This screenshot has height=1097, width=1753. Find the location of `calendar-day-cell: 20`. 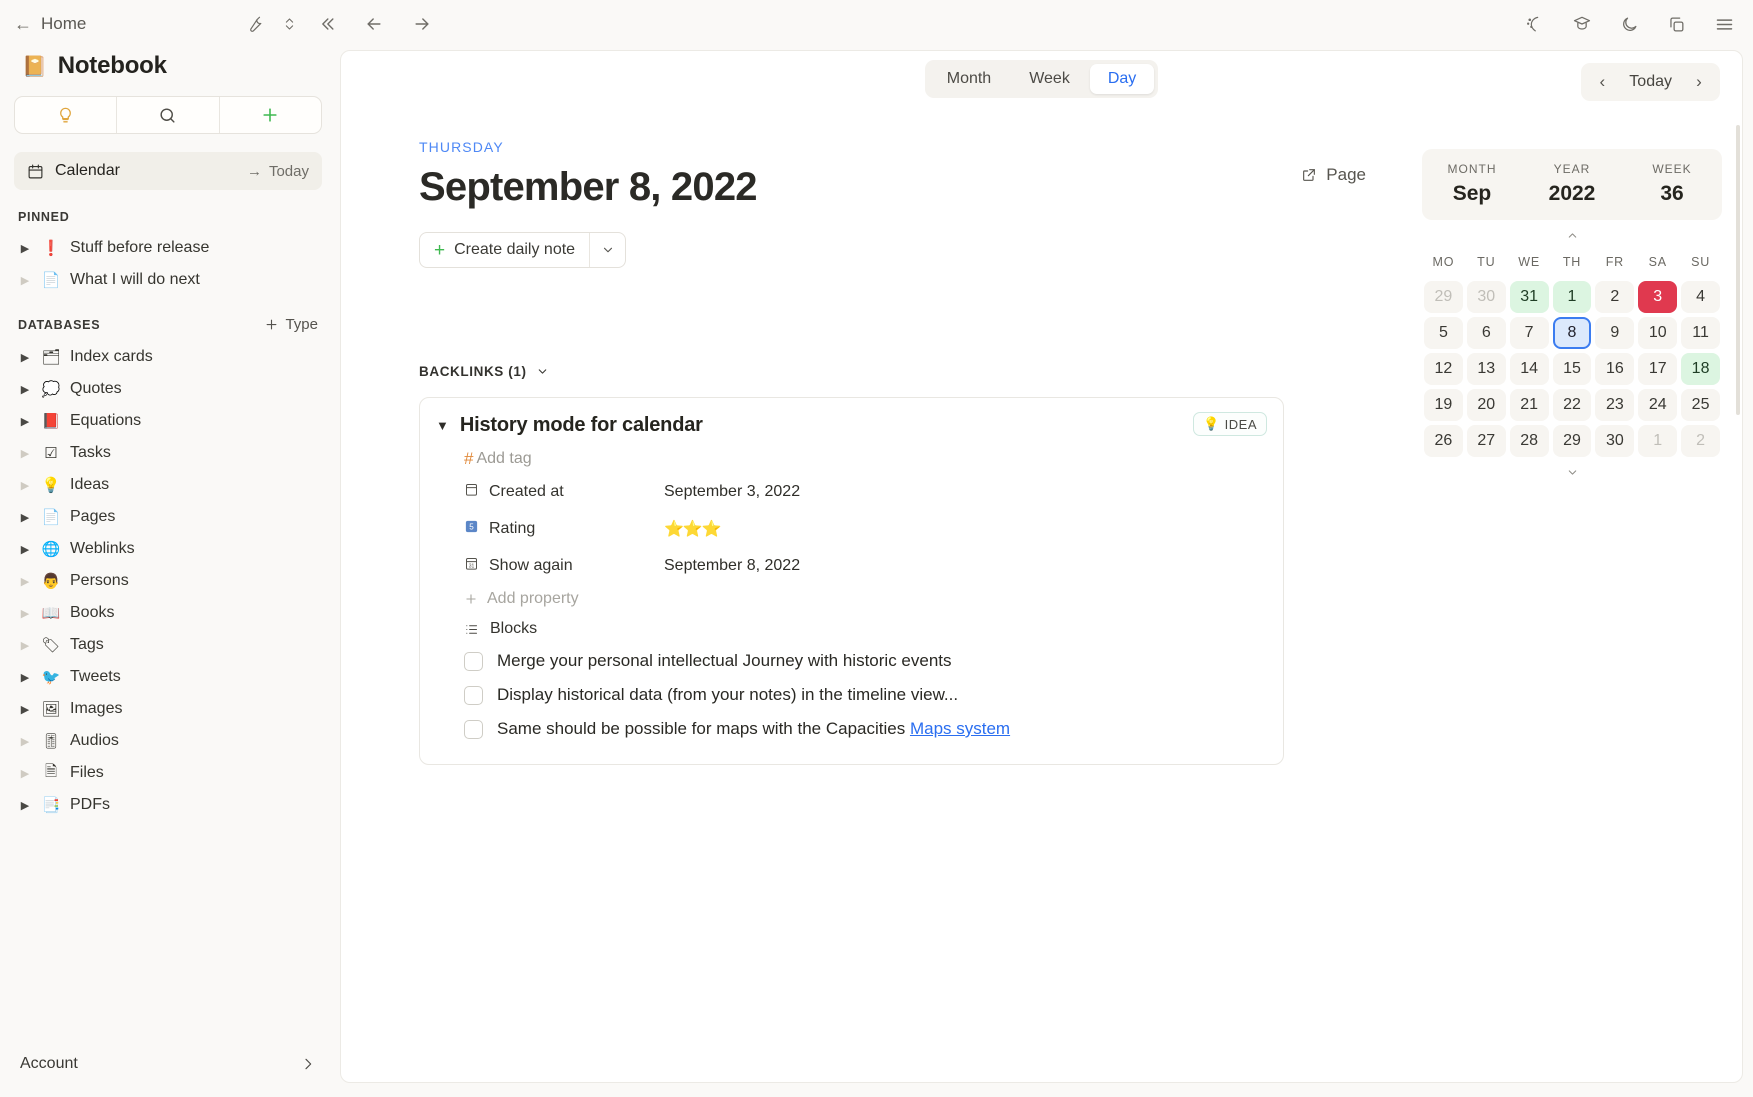

calendar-day-cell: 20 is located at coordinates (1486, 405).